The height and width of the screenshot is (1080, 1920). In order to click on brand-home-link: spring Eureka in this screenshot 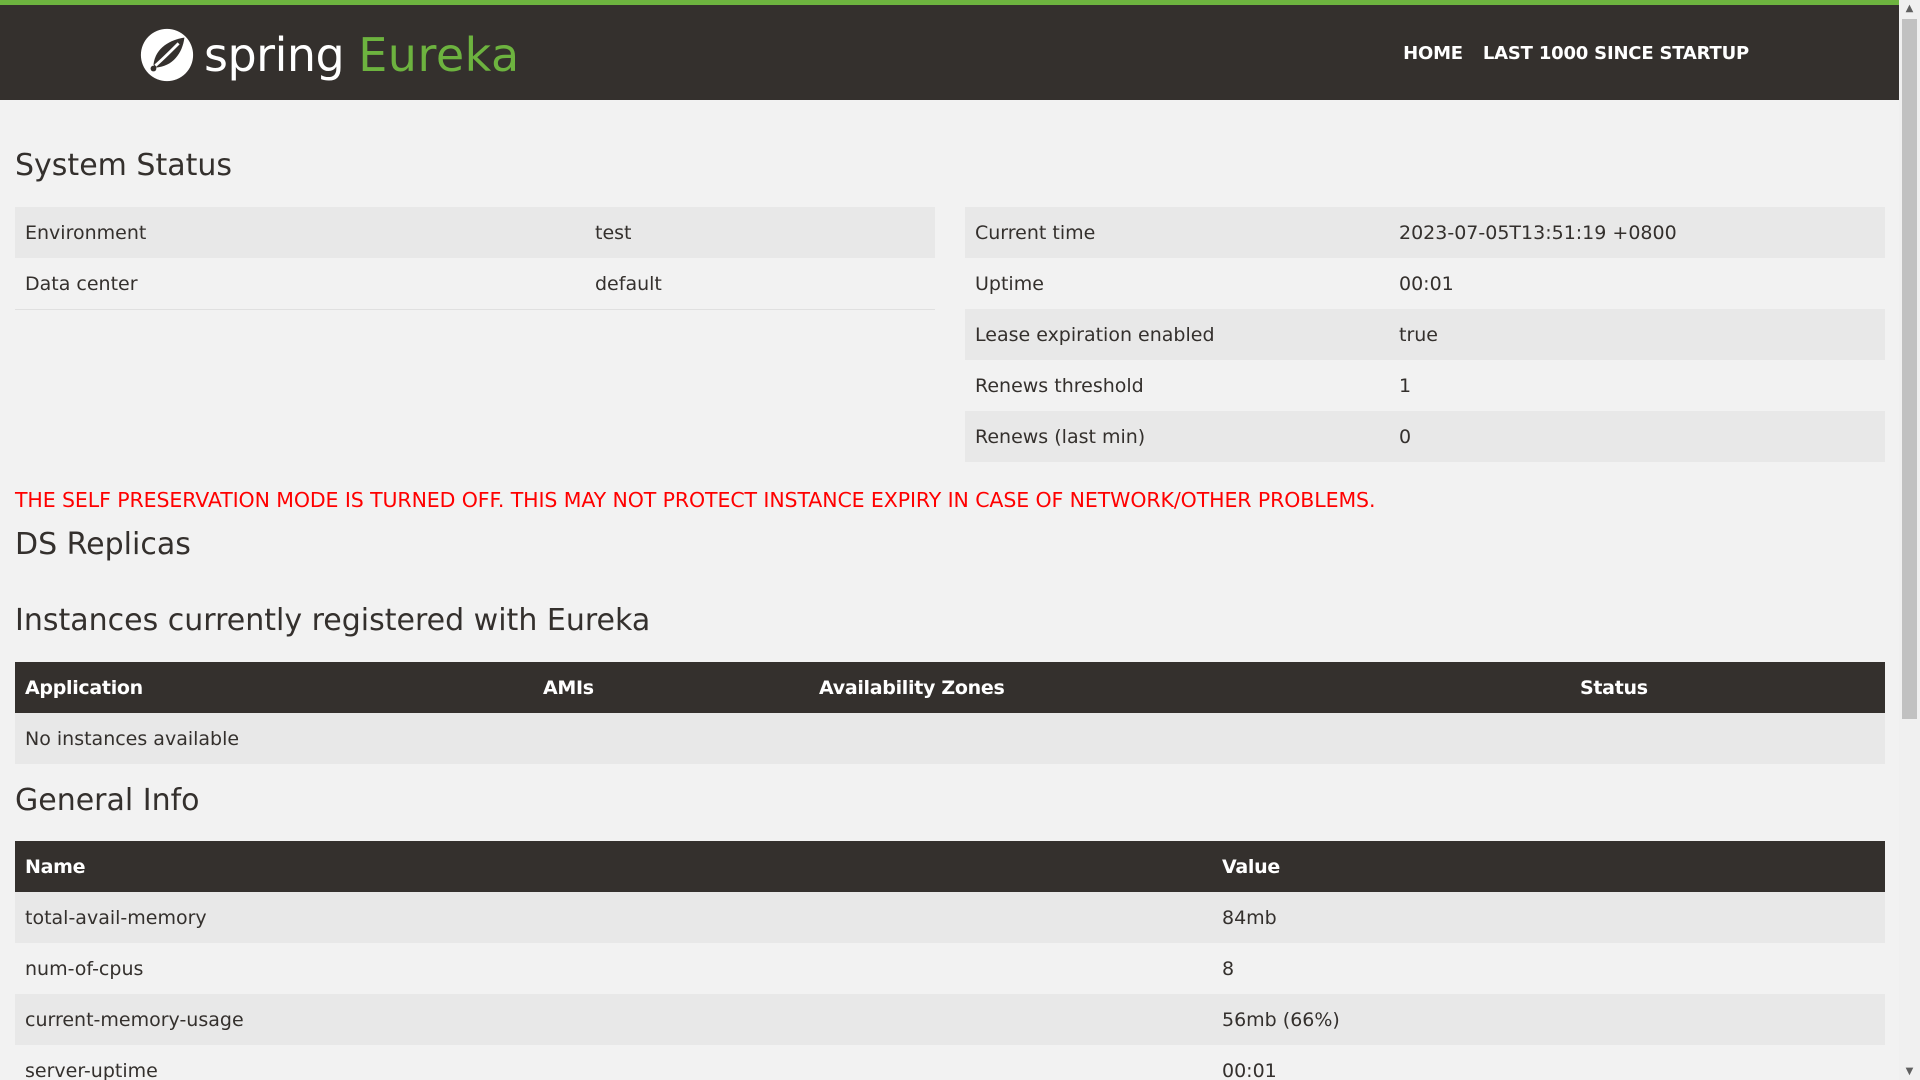, I will do `click(329, 55)`.